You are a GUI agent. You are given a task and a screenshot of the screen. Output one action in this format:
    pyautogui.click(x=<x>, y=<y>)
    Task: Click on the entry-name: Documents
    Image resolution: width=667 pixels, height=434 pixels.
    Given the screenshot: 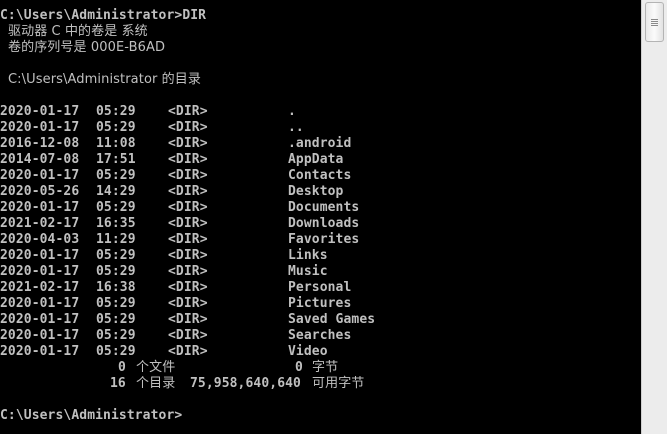 What is the action you would take?
    pyautogui.click(x=324, y=207)
    